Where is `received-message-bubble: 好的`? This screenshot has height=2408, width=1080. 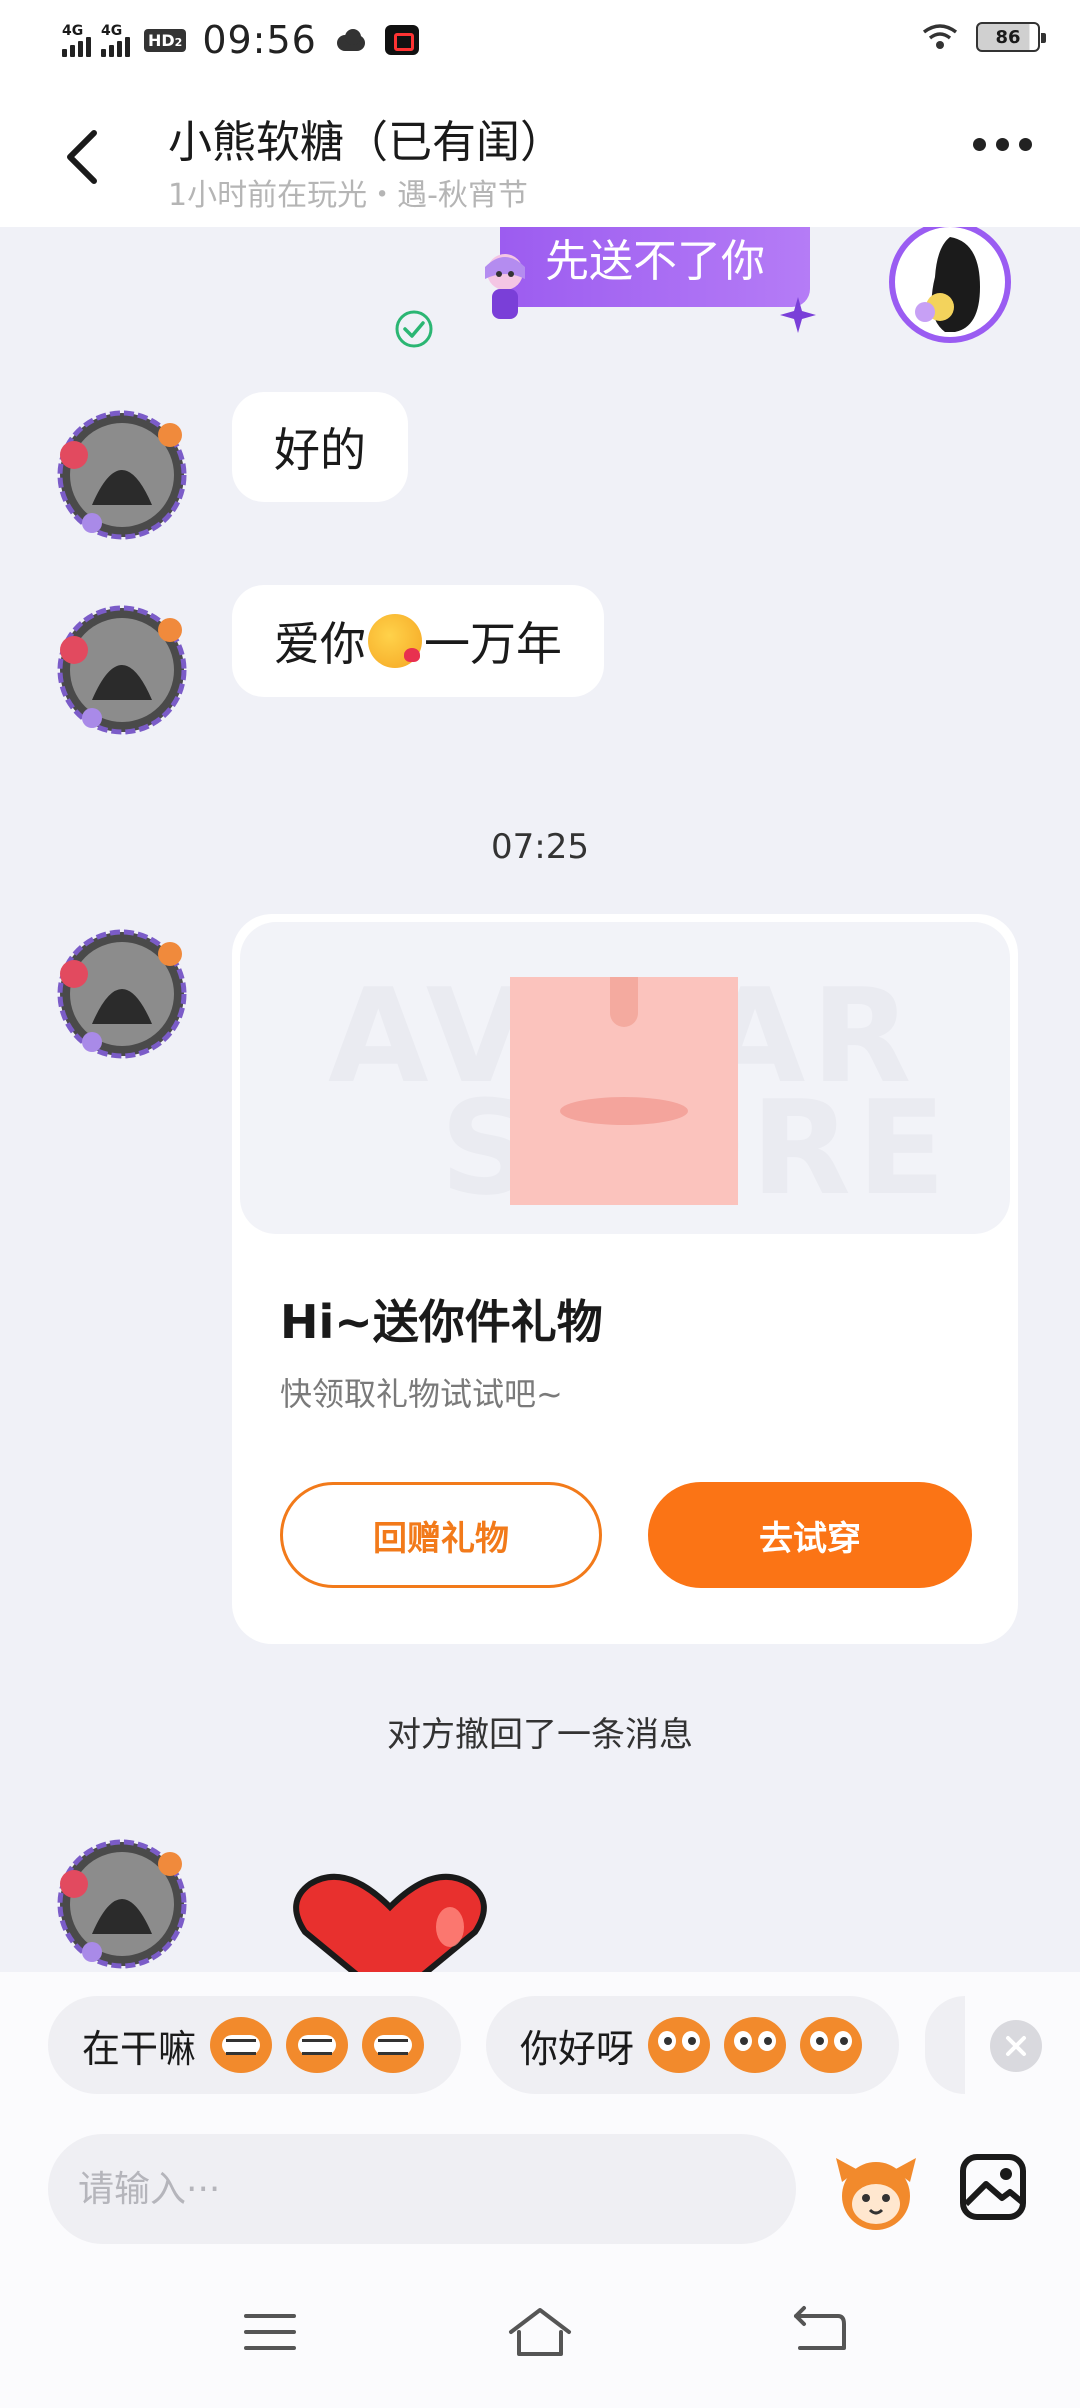
received-message-bubble: 好的 is located at coordinates (320, 447).